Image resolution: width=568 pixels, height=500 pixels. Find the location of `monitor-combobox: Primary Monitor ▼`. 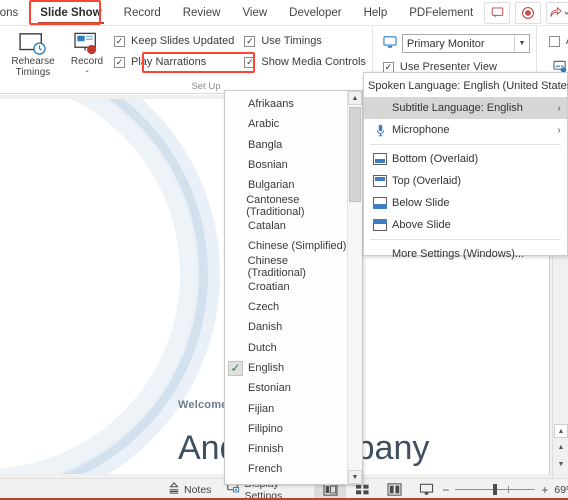

monitor-combobox: Primary Monitor ▼ is located at coordinates (465, 43).